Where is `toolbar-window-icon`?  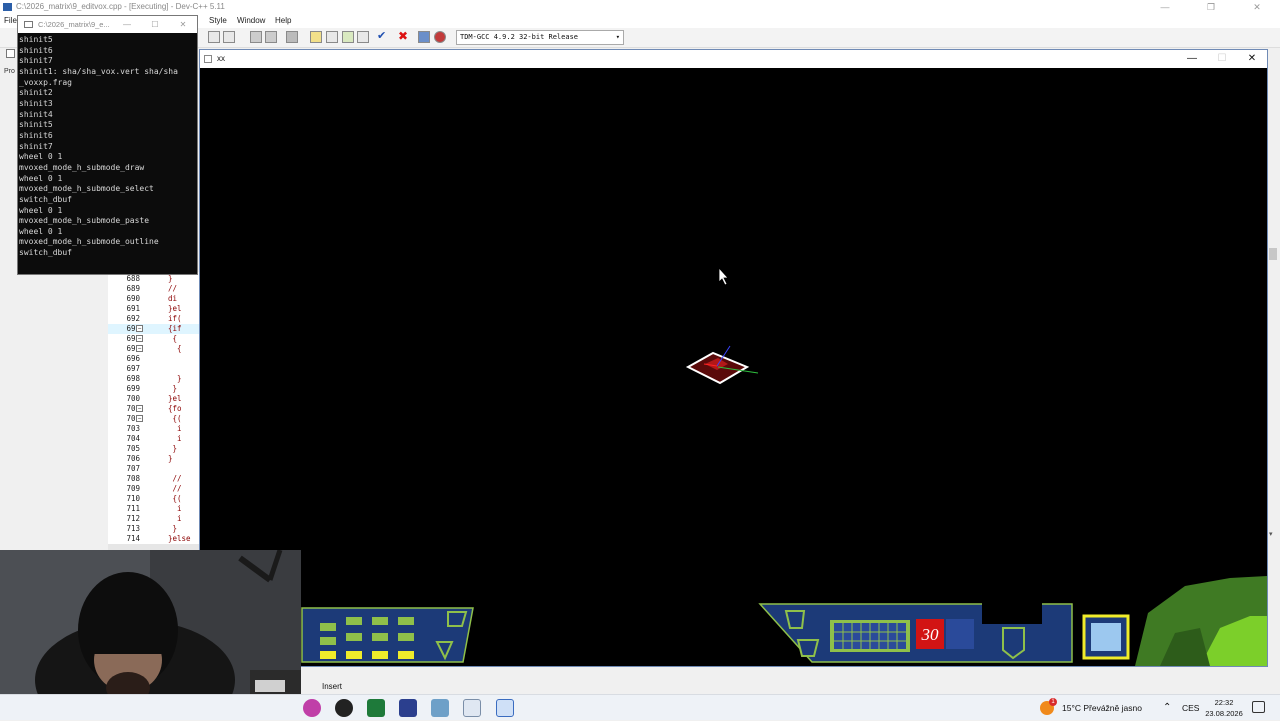 toolbar-window-icon is located at coordinates (332, 37).